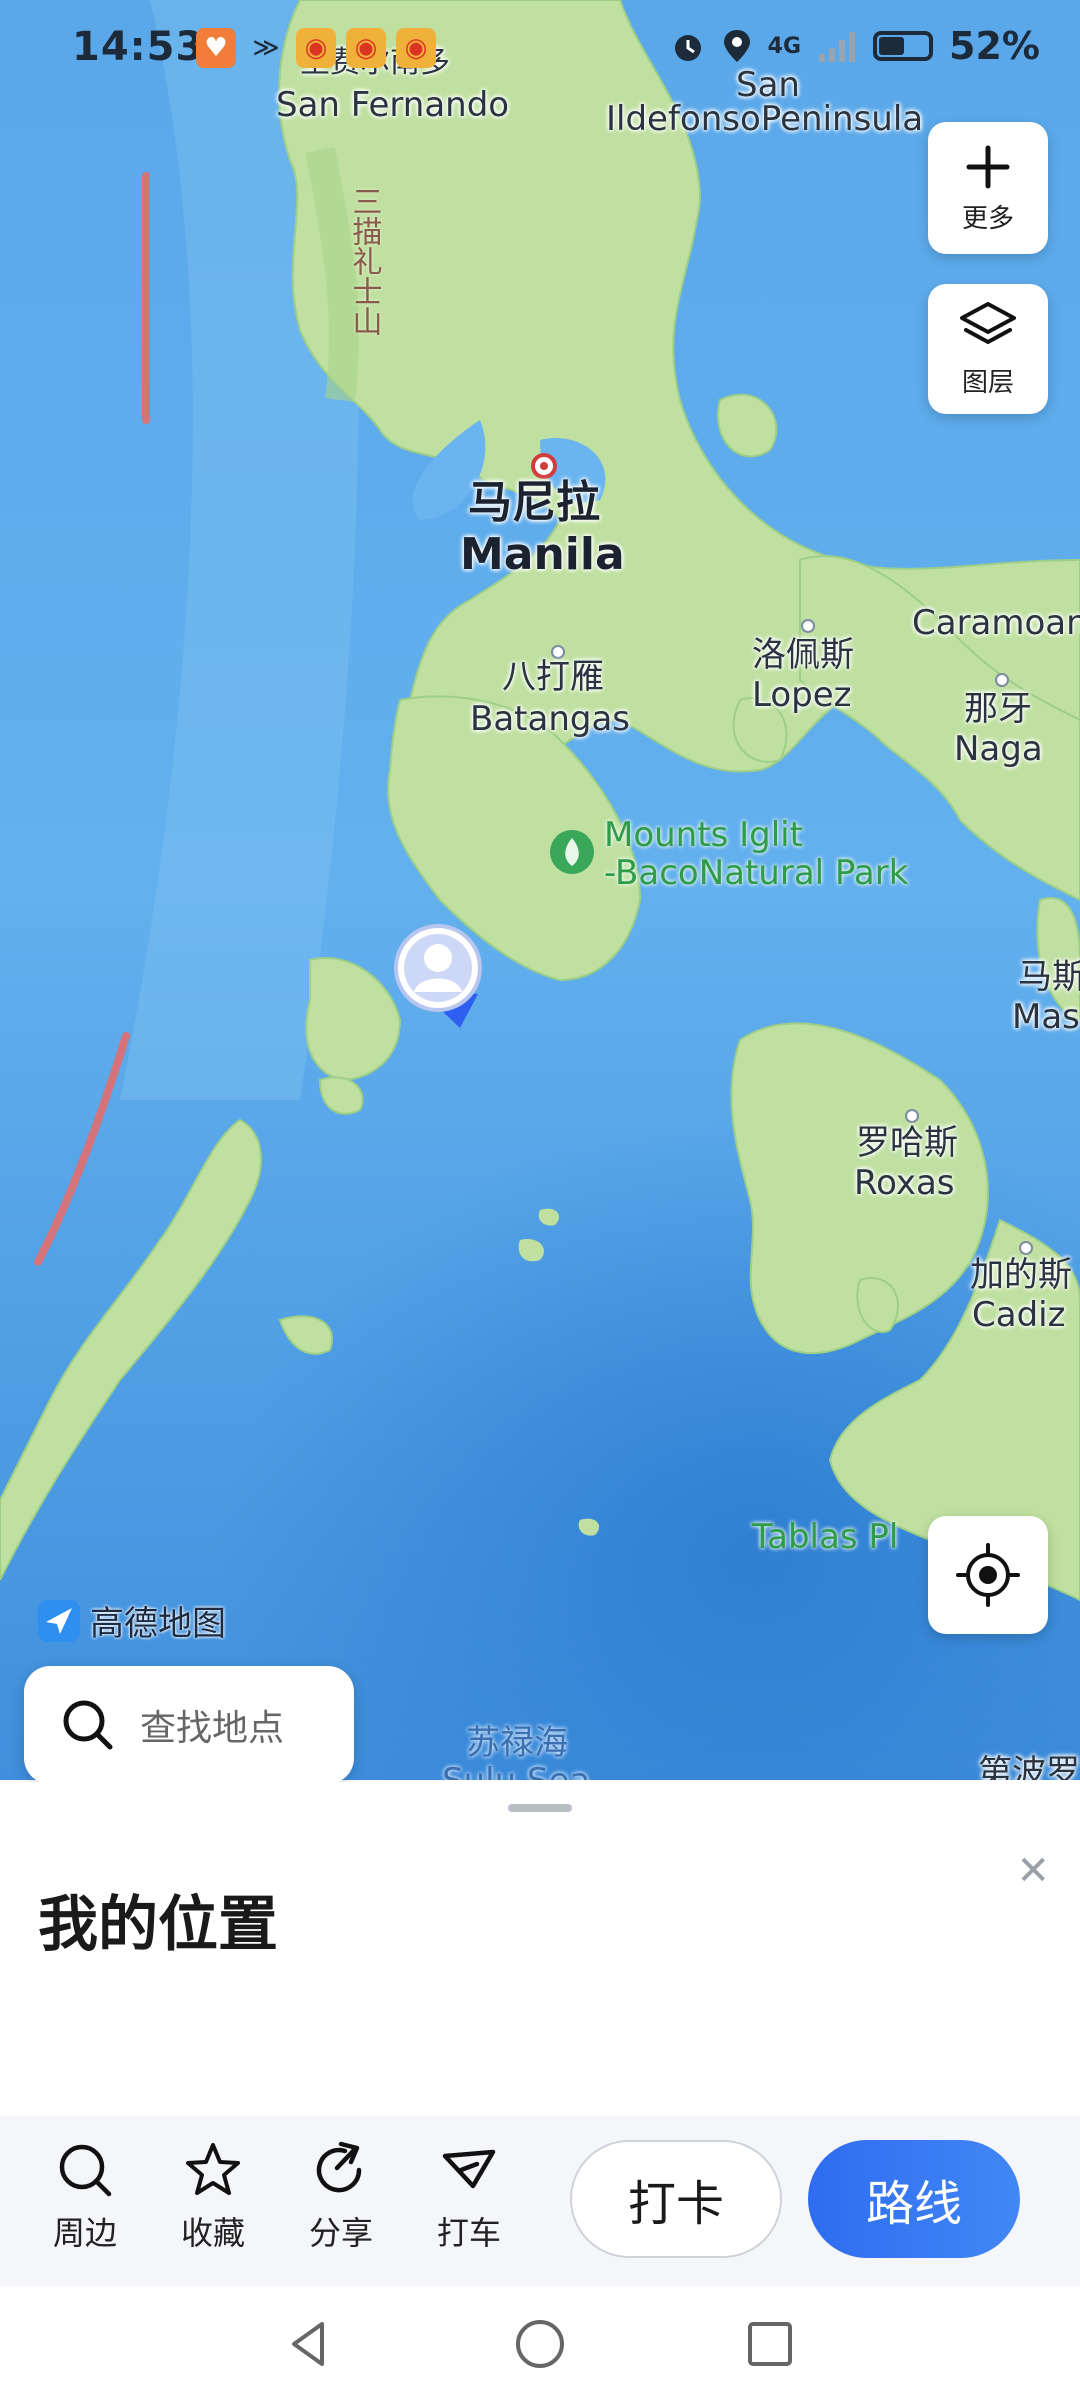  What do you see at coordinates (84, 2233) in the screenshot?
I see `nearby-label: 周边` at bounding box center [84, 2233].